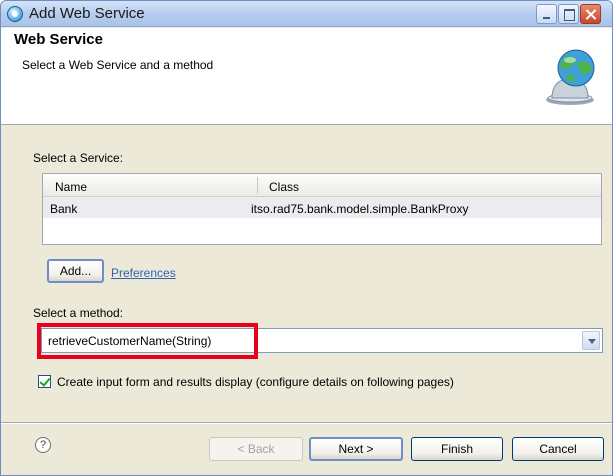  Describe the element at coordinates (558, 449) in the screenshot. I see `cancel-button: Cancel` at that location.